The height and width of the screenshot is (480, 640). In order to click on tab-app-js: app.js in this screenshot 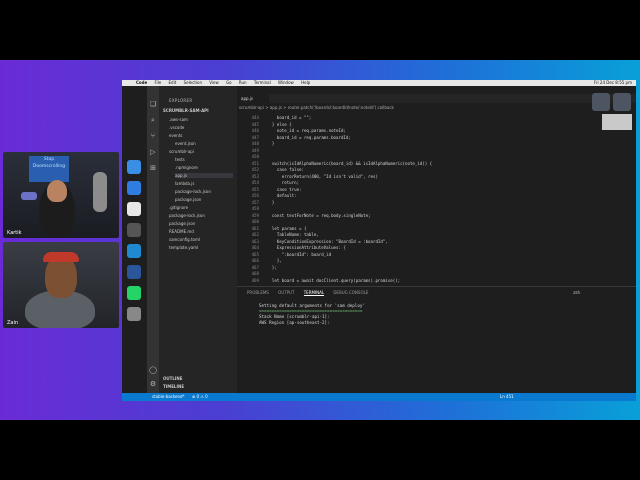, I will do `click(253, 98)`.